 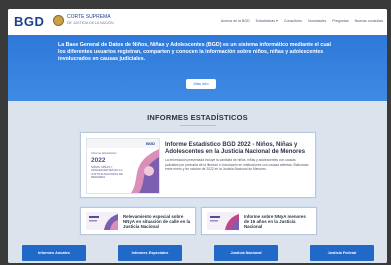 What do you see at coordinates (150, 253) in the screenshot?
I see `special-reports-button: Informes Especiales` at bounding box center [150, 253].